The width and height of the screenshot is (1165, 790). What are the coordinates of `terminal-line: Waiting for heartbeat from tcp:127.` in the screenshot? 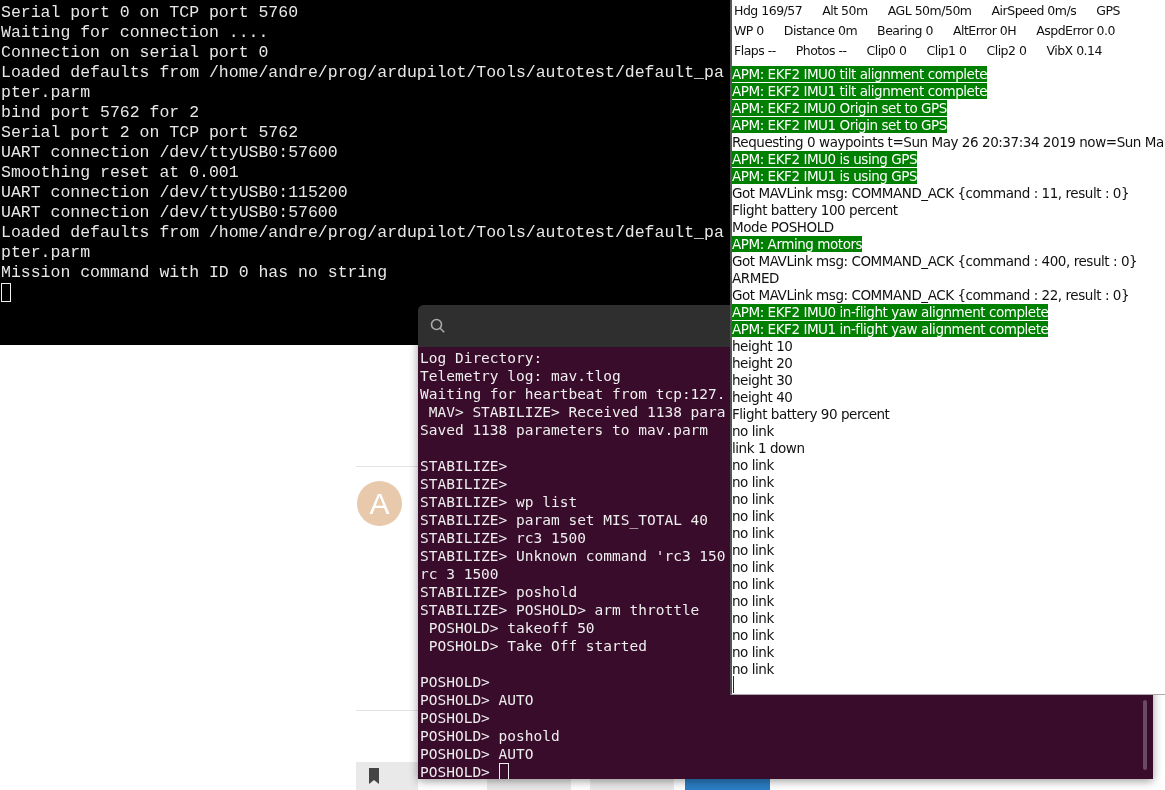 It's located at (573, 394).